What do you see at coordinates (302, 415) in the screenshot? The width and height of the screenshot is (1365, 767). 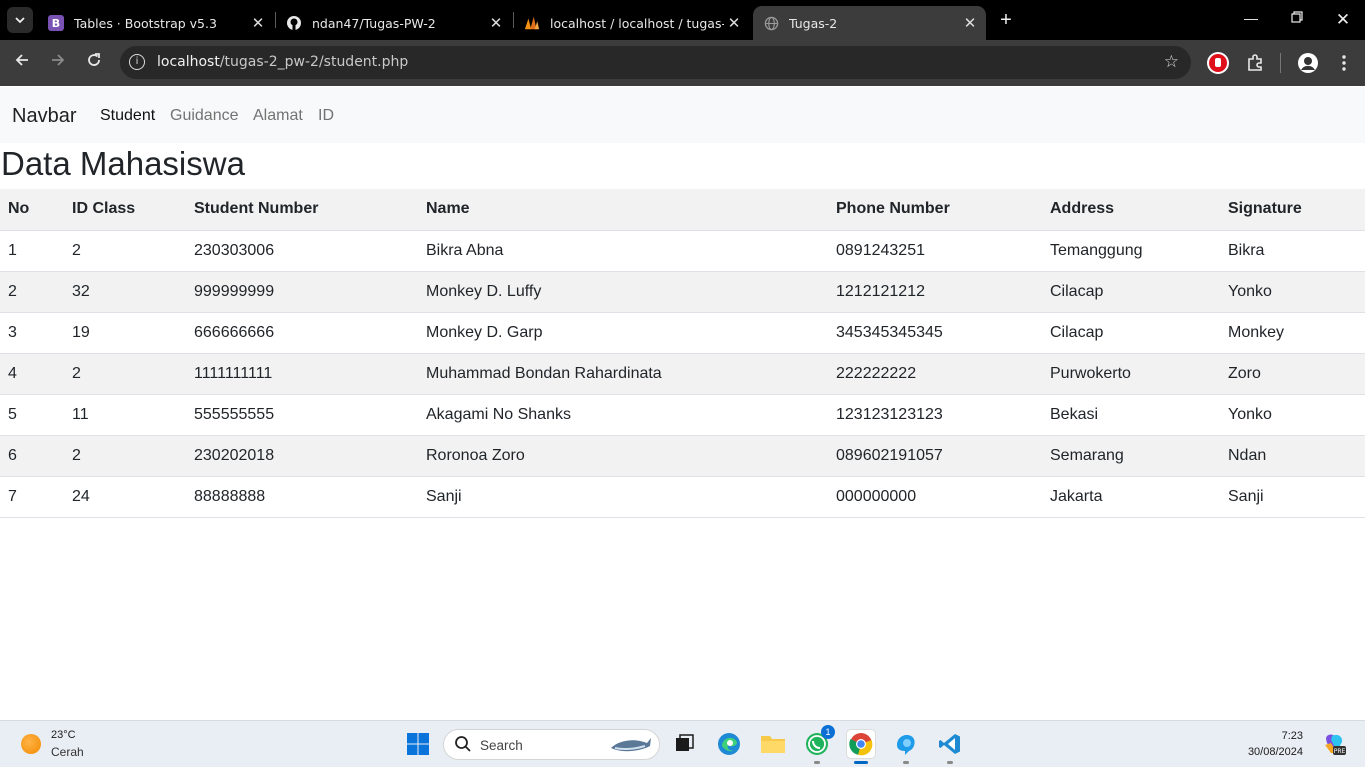 I see `table-cell: 555555555` at bounding box center [302, 415].